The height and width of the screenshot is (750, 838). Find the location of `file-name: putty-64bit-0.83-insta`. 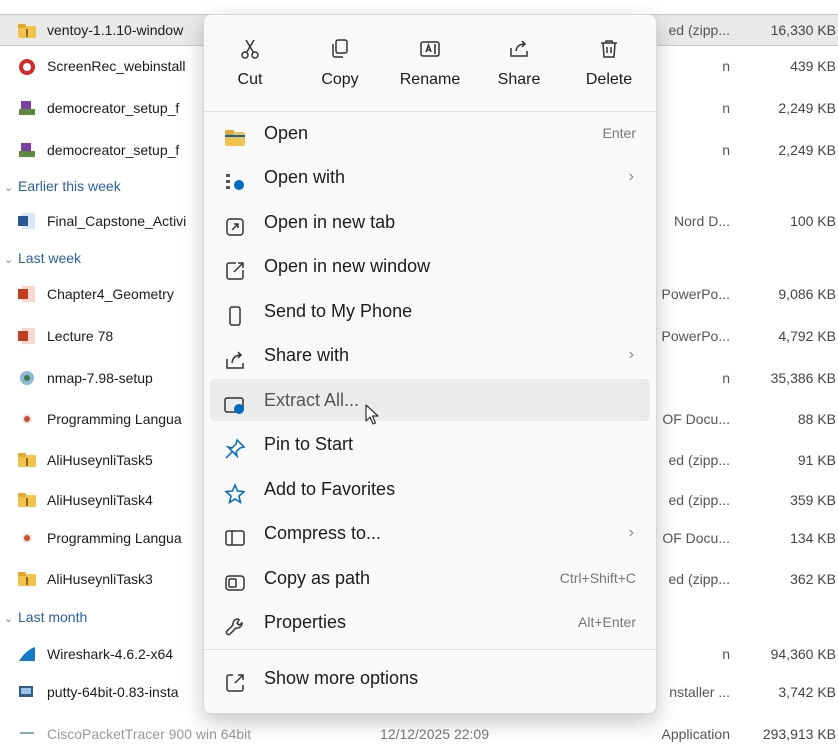

file-name: putty-64bit-0.83-insta is located at coordinates (113, 692).